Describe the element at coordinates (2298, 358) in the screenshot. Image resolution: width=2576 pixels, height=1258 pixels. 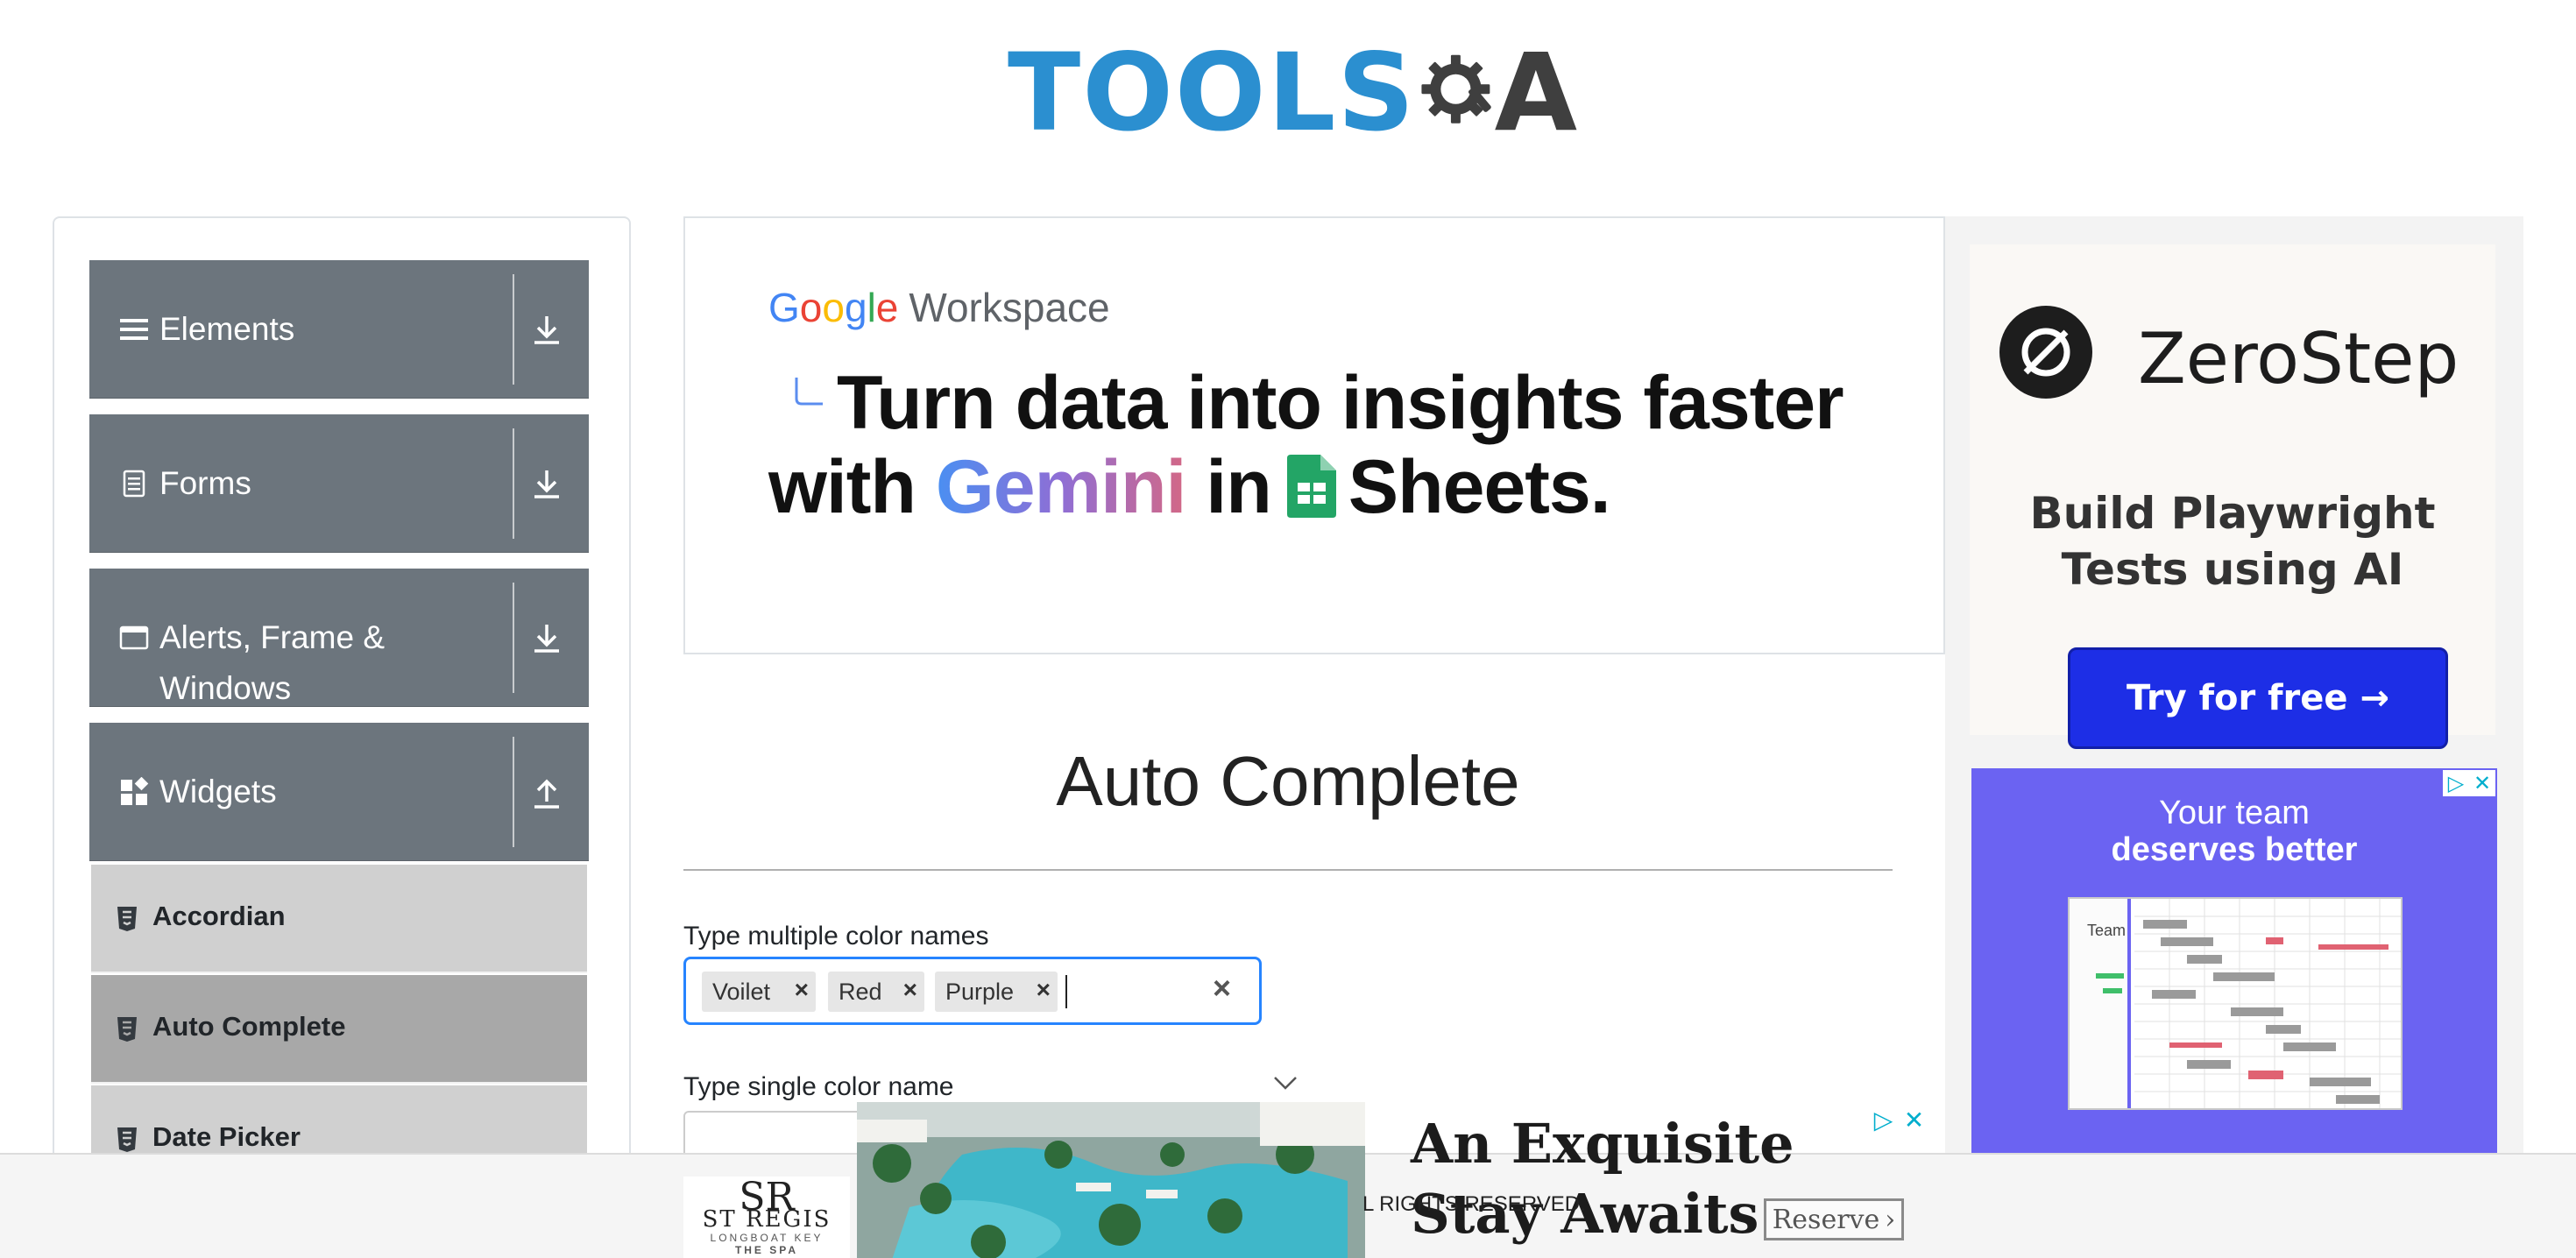
I see `zerostep-name: ZeroStep` at that location.